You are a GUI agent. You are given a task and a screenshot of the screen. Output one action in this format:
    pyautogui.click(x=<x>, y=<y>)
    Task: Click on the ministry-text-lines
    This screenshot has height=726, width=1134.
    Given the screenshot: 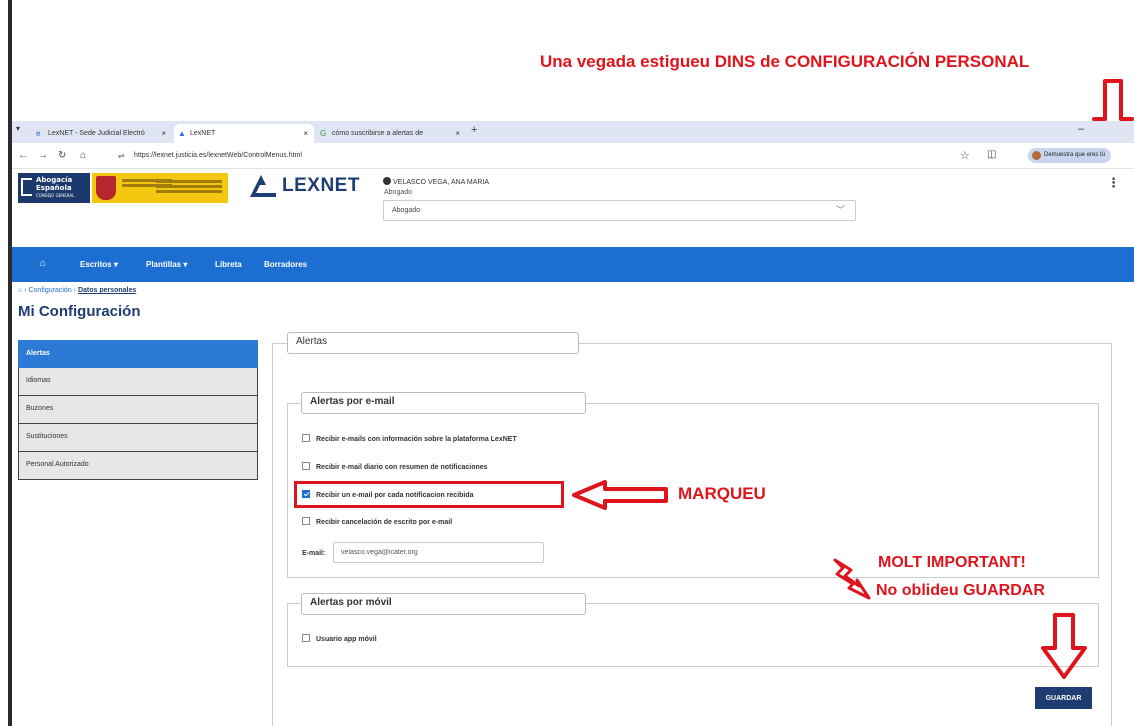 What is the action you would take?
    pyautogui.click(x=189, y=181)
    